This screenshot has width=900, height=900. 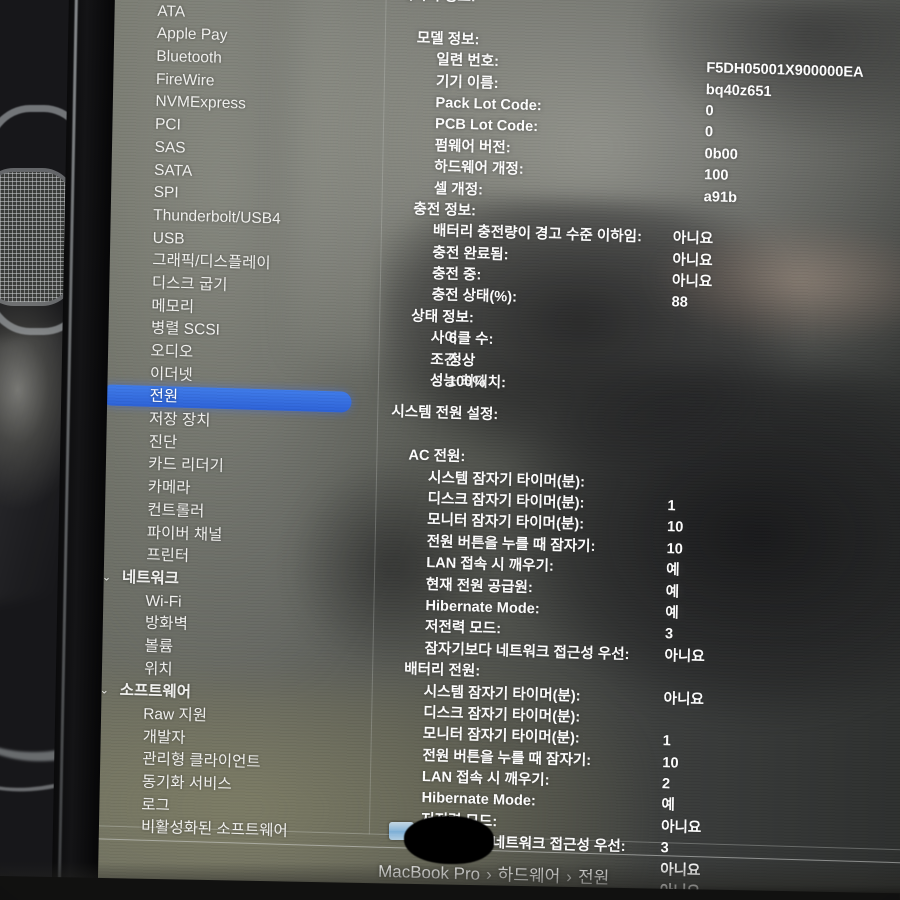 I want to click on model-info-value: bq40z651, so click(x=738, y=90).